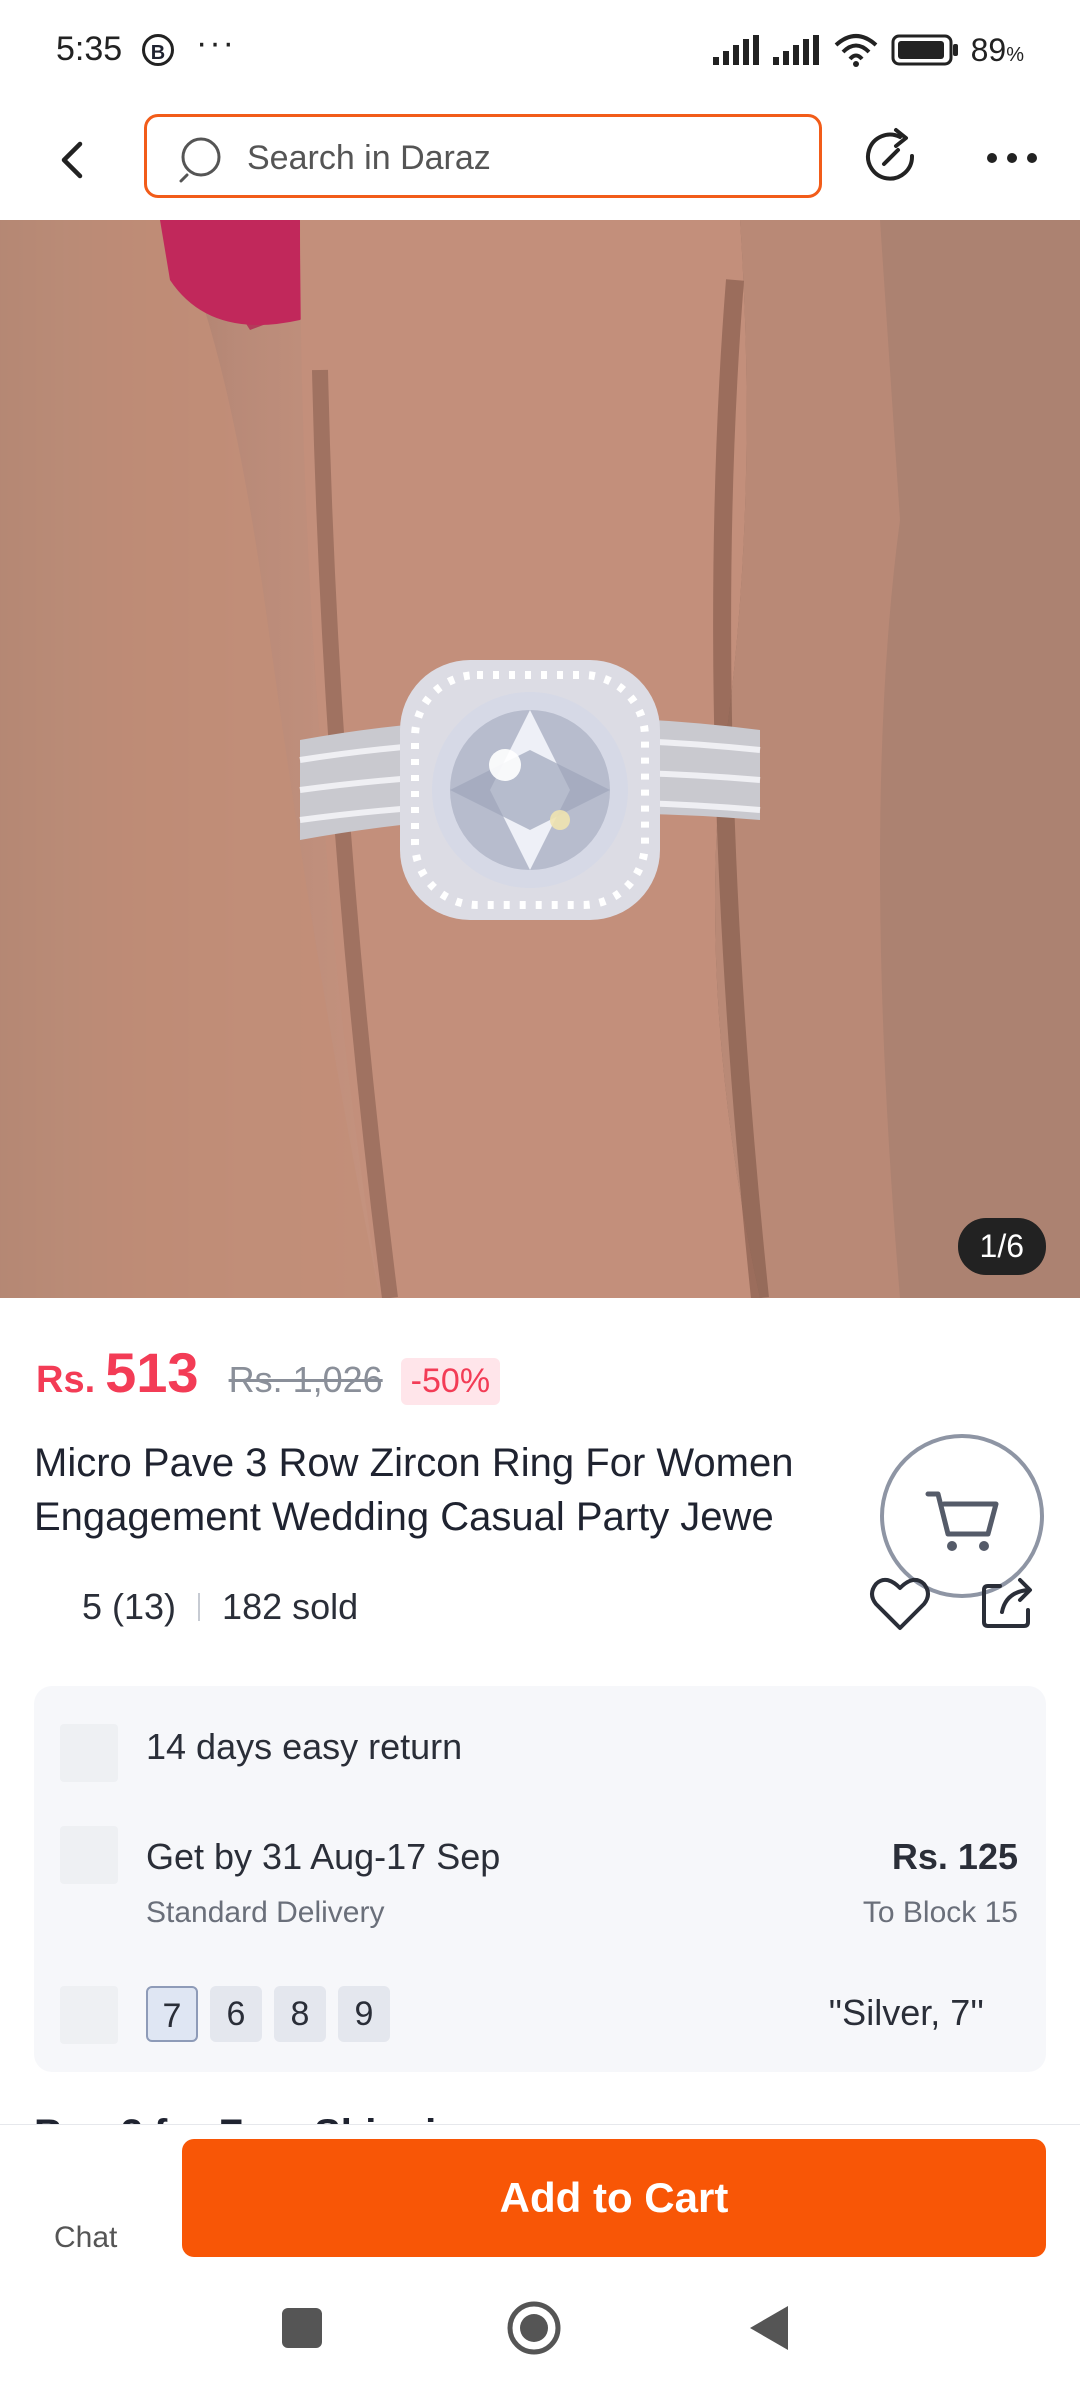 This screenshot has height=2400, width=1080. I want to click on recents-icon, so click(302, 2328).